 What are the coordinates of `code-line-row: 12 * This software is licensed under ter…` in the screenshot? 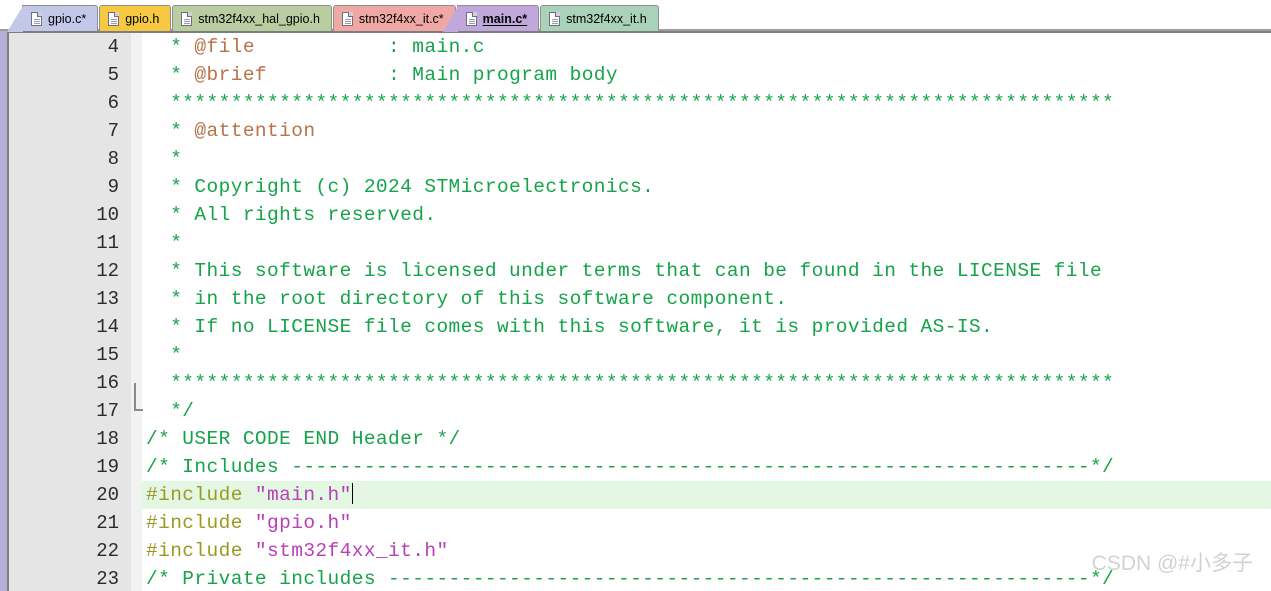 It's located at (640, 271).